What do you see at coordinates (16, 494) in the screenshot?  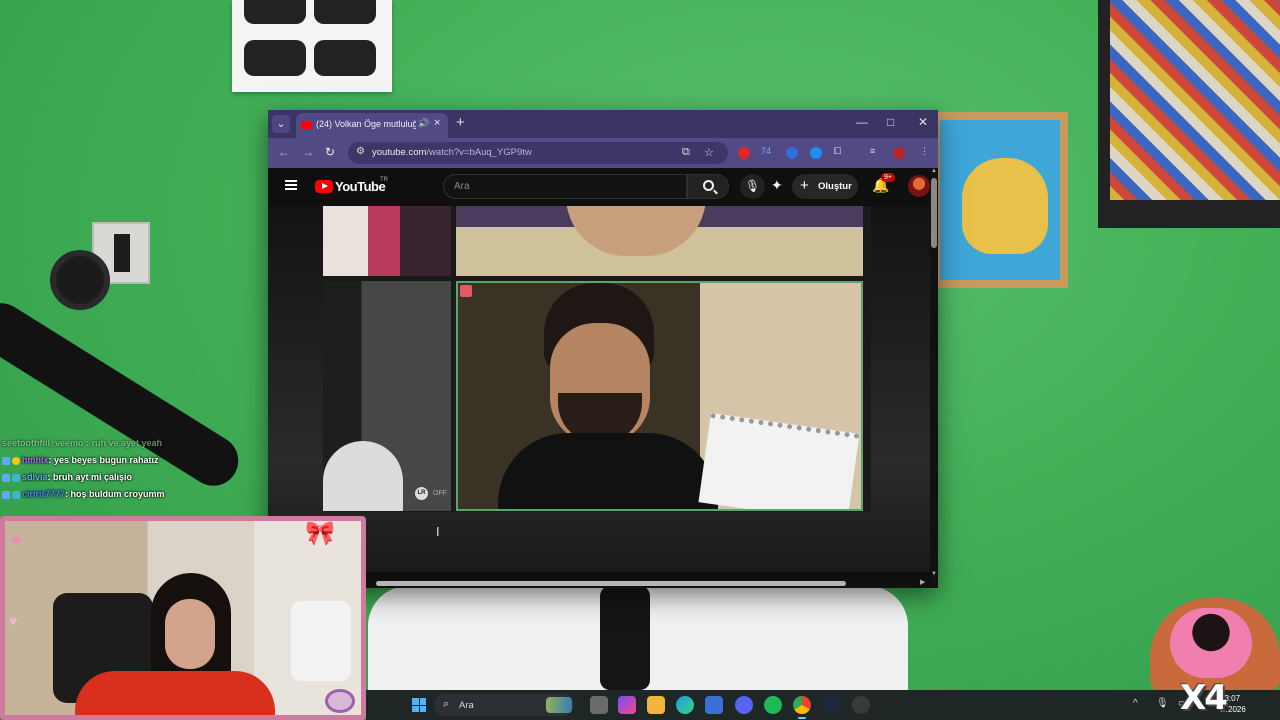 I see `gift-badge-icon` at bounding box center [16, 494].